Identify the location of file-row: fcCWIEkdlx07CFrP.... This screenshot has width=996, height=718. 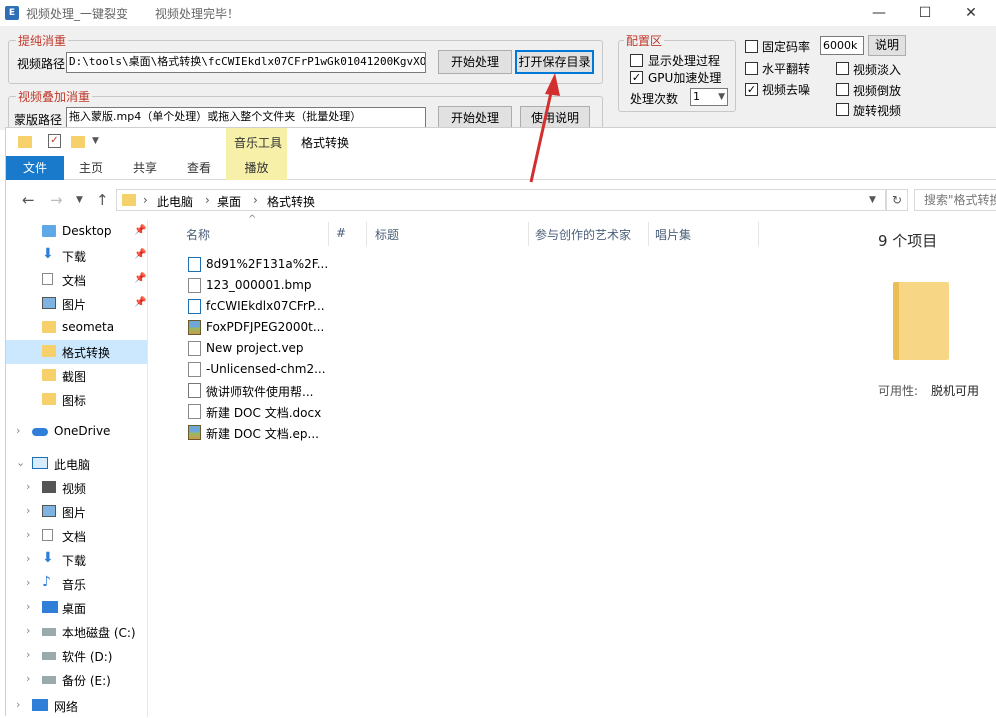
(261, 306).